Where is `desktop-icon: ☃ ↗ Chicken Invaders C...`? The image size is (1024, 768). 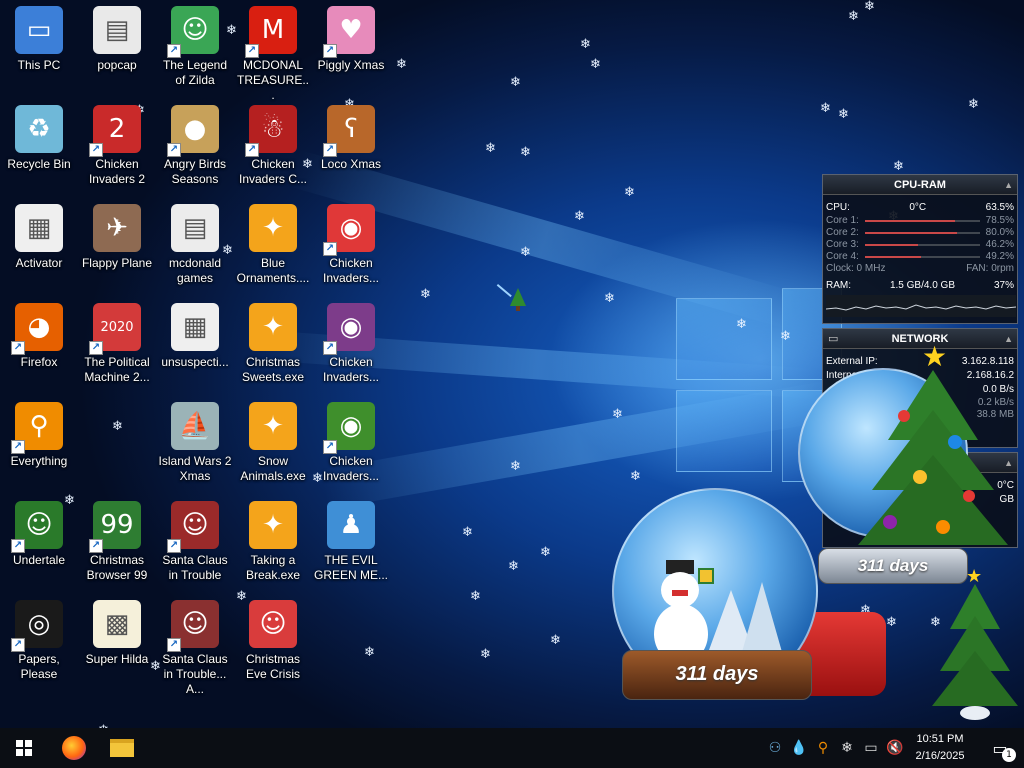
desktop-icon: ☃ ↗ Chicken Invaders C... is located at coordinates (273, 151).